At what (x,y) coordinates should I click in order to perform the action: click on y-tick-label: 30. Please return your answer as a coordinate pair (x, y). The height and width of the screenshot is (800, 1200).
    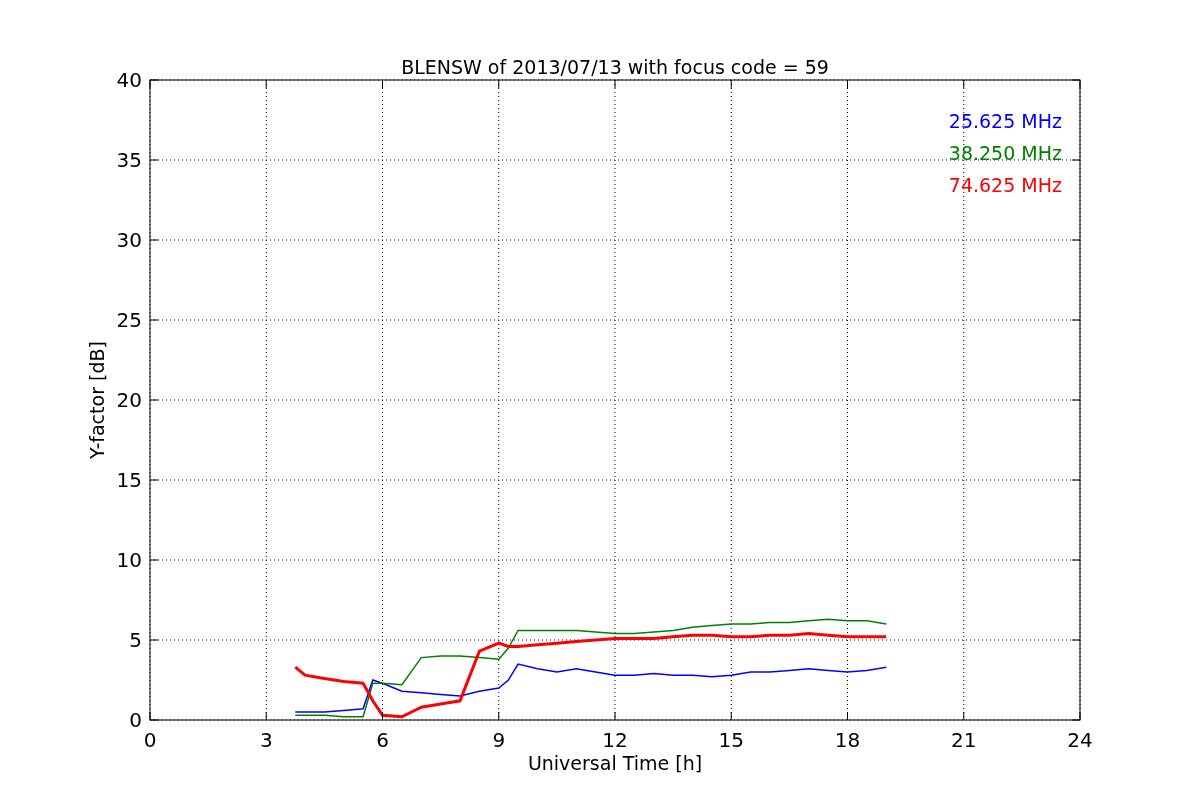
    Looking at the image, I should click on (129, 240).